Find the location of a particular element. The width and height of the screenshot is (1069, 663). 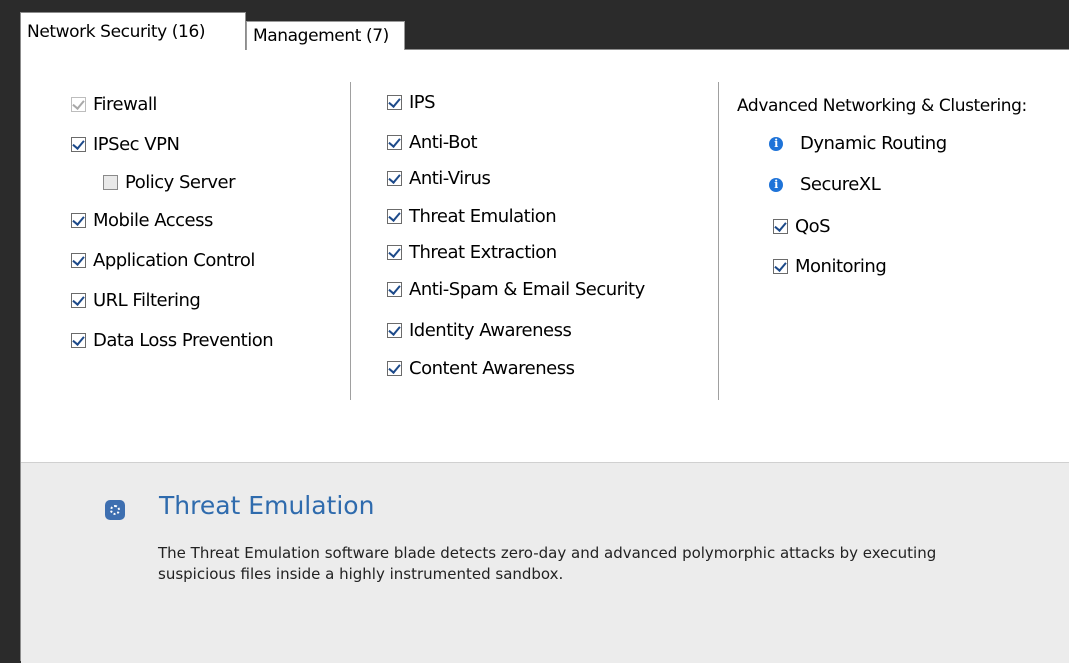

policy-server-label: Policy Server is located at coordinates (180, 182).